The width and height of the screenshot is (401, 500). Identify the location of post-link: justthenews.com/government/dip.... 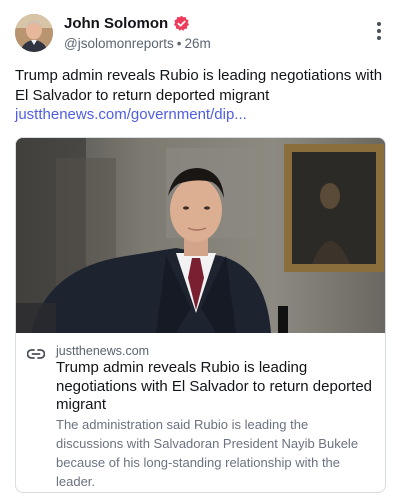
(131, 115).